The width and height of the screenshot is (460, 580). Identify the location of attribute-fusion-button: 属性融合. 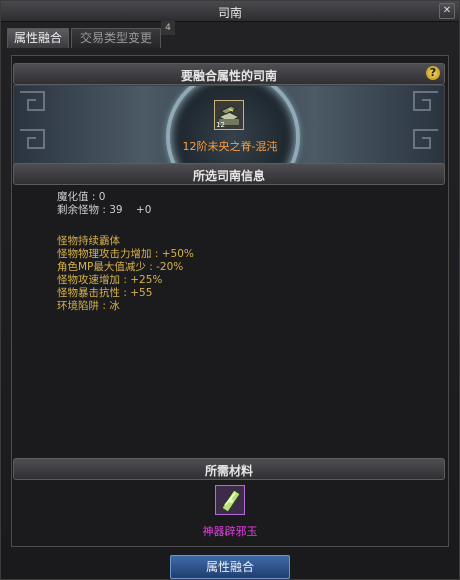
(230, 567).